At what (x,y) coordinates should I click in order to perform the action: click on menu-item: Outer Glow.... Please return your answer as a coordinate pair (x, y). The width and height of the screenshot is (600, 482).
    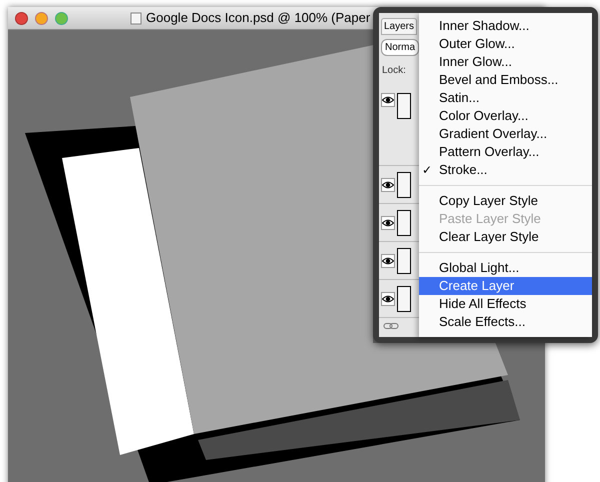
    Looking at the image, I should click on (505, 44).